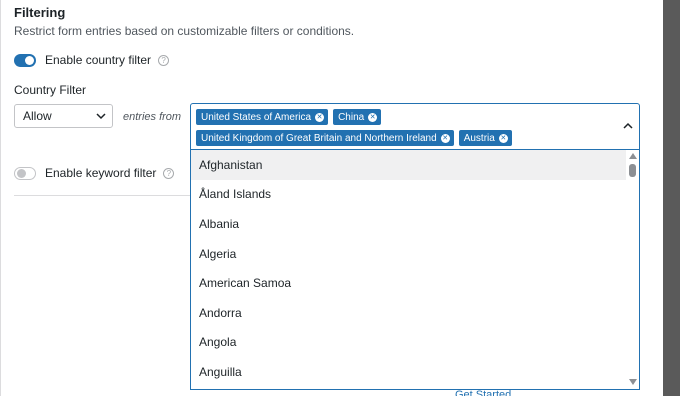 The width and height of the screenshot is (680, 396). Describe the element at coordinates (483, 392) in the screenshot. I see `get-started-link: Get Started` at that location.